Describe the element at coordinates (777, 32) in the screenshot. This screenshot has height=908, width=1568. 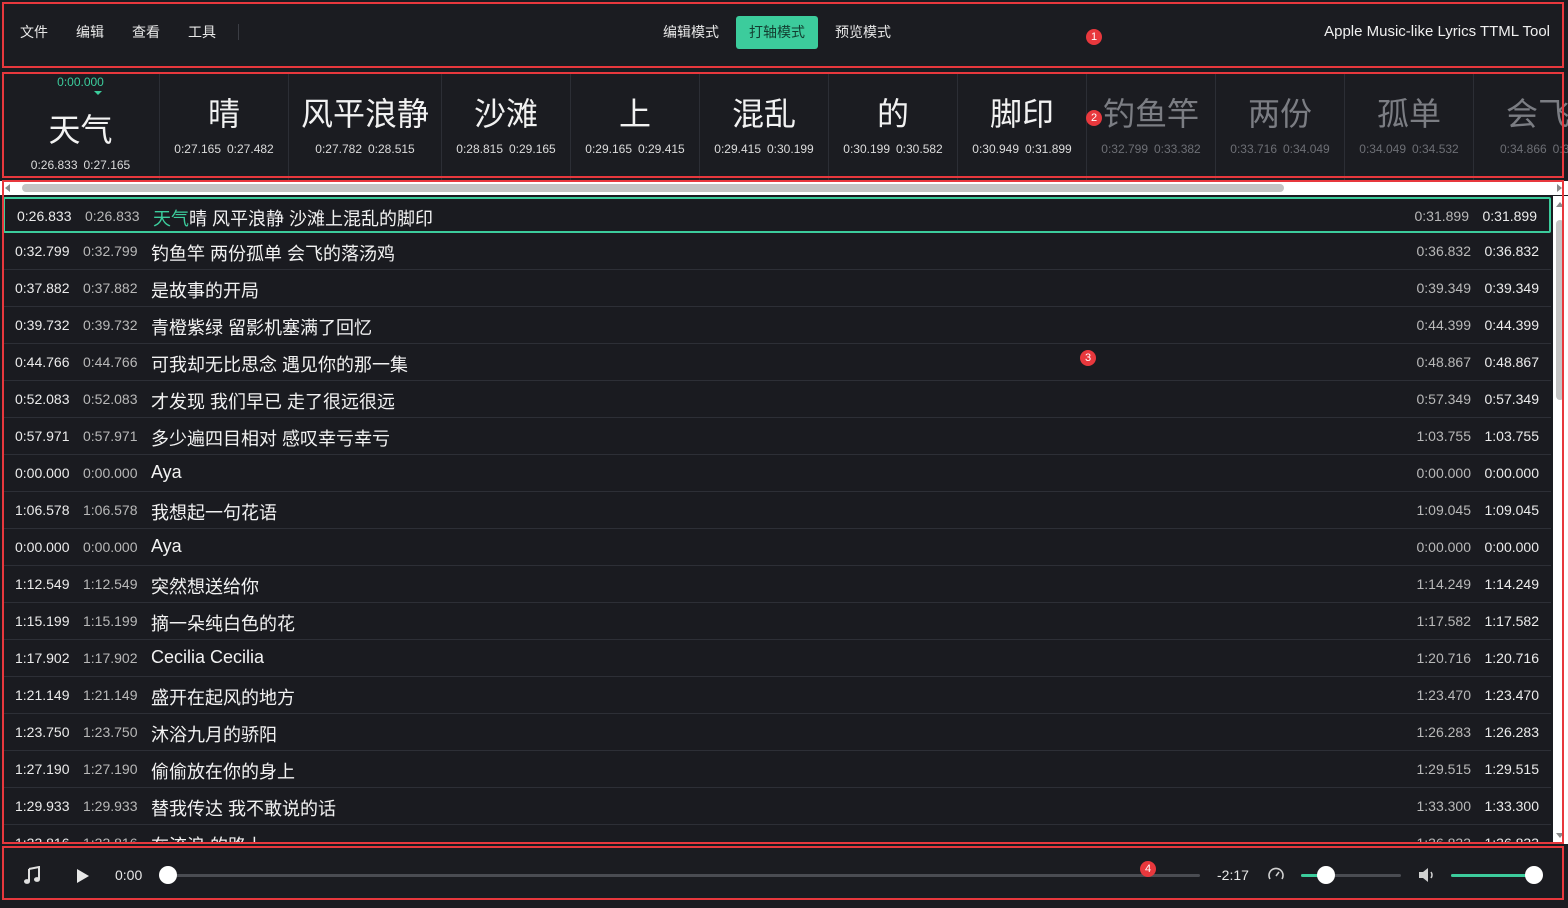
I see `mode-sync-button: 打轴模式` at that location.